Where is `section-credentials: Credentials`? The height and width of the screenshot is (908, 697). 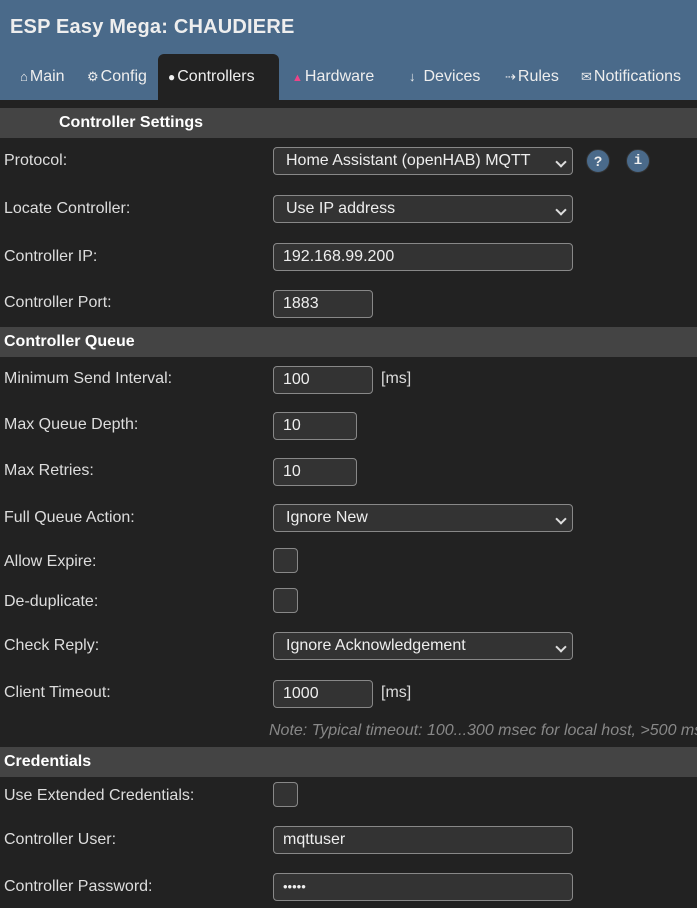
section-credentials: Credentials is located at coordinates (348, 762).